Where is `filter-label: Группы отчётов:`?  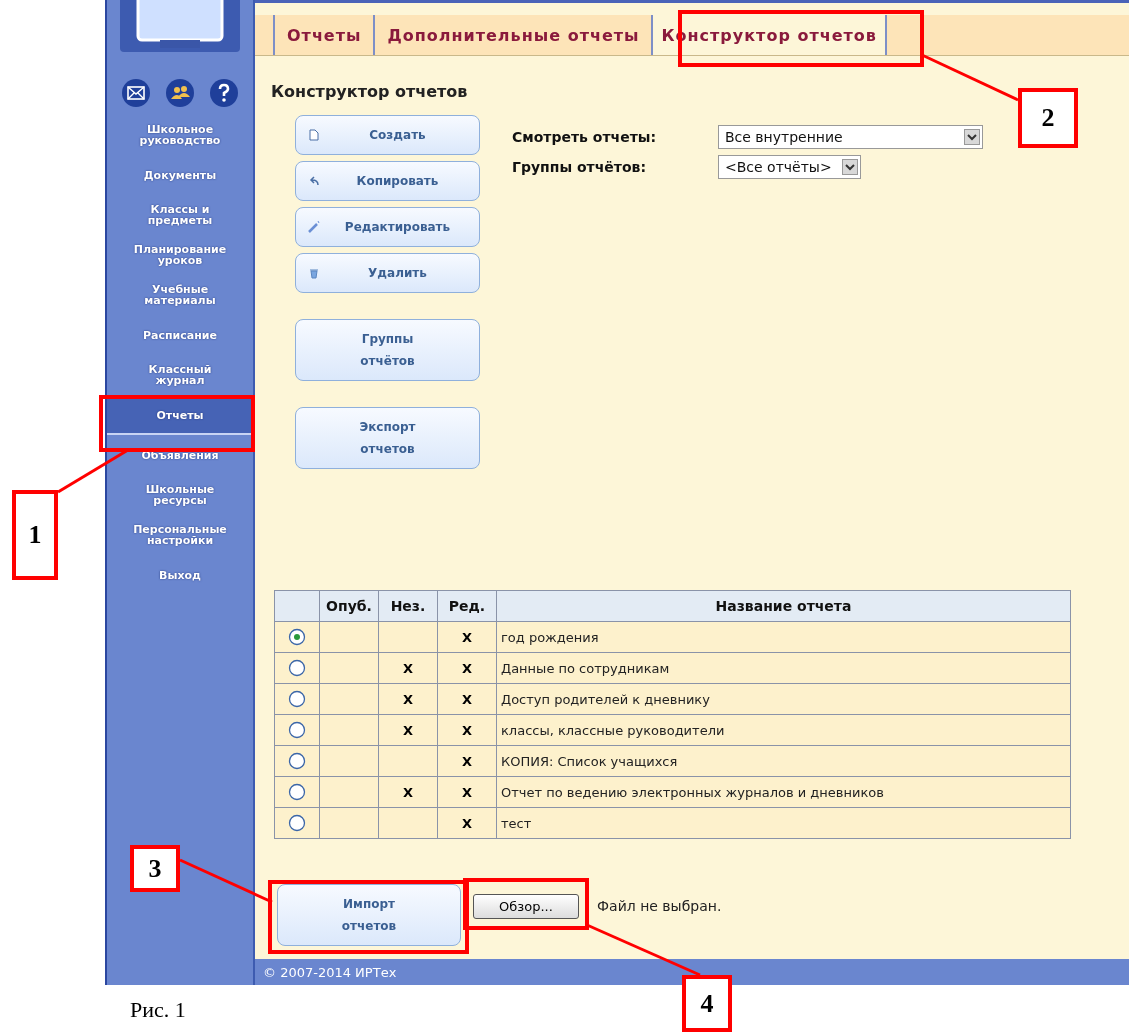
filter-label: Группы отчётов: is located at coordinates (579, 167).